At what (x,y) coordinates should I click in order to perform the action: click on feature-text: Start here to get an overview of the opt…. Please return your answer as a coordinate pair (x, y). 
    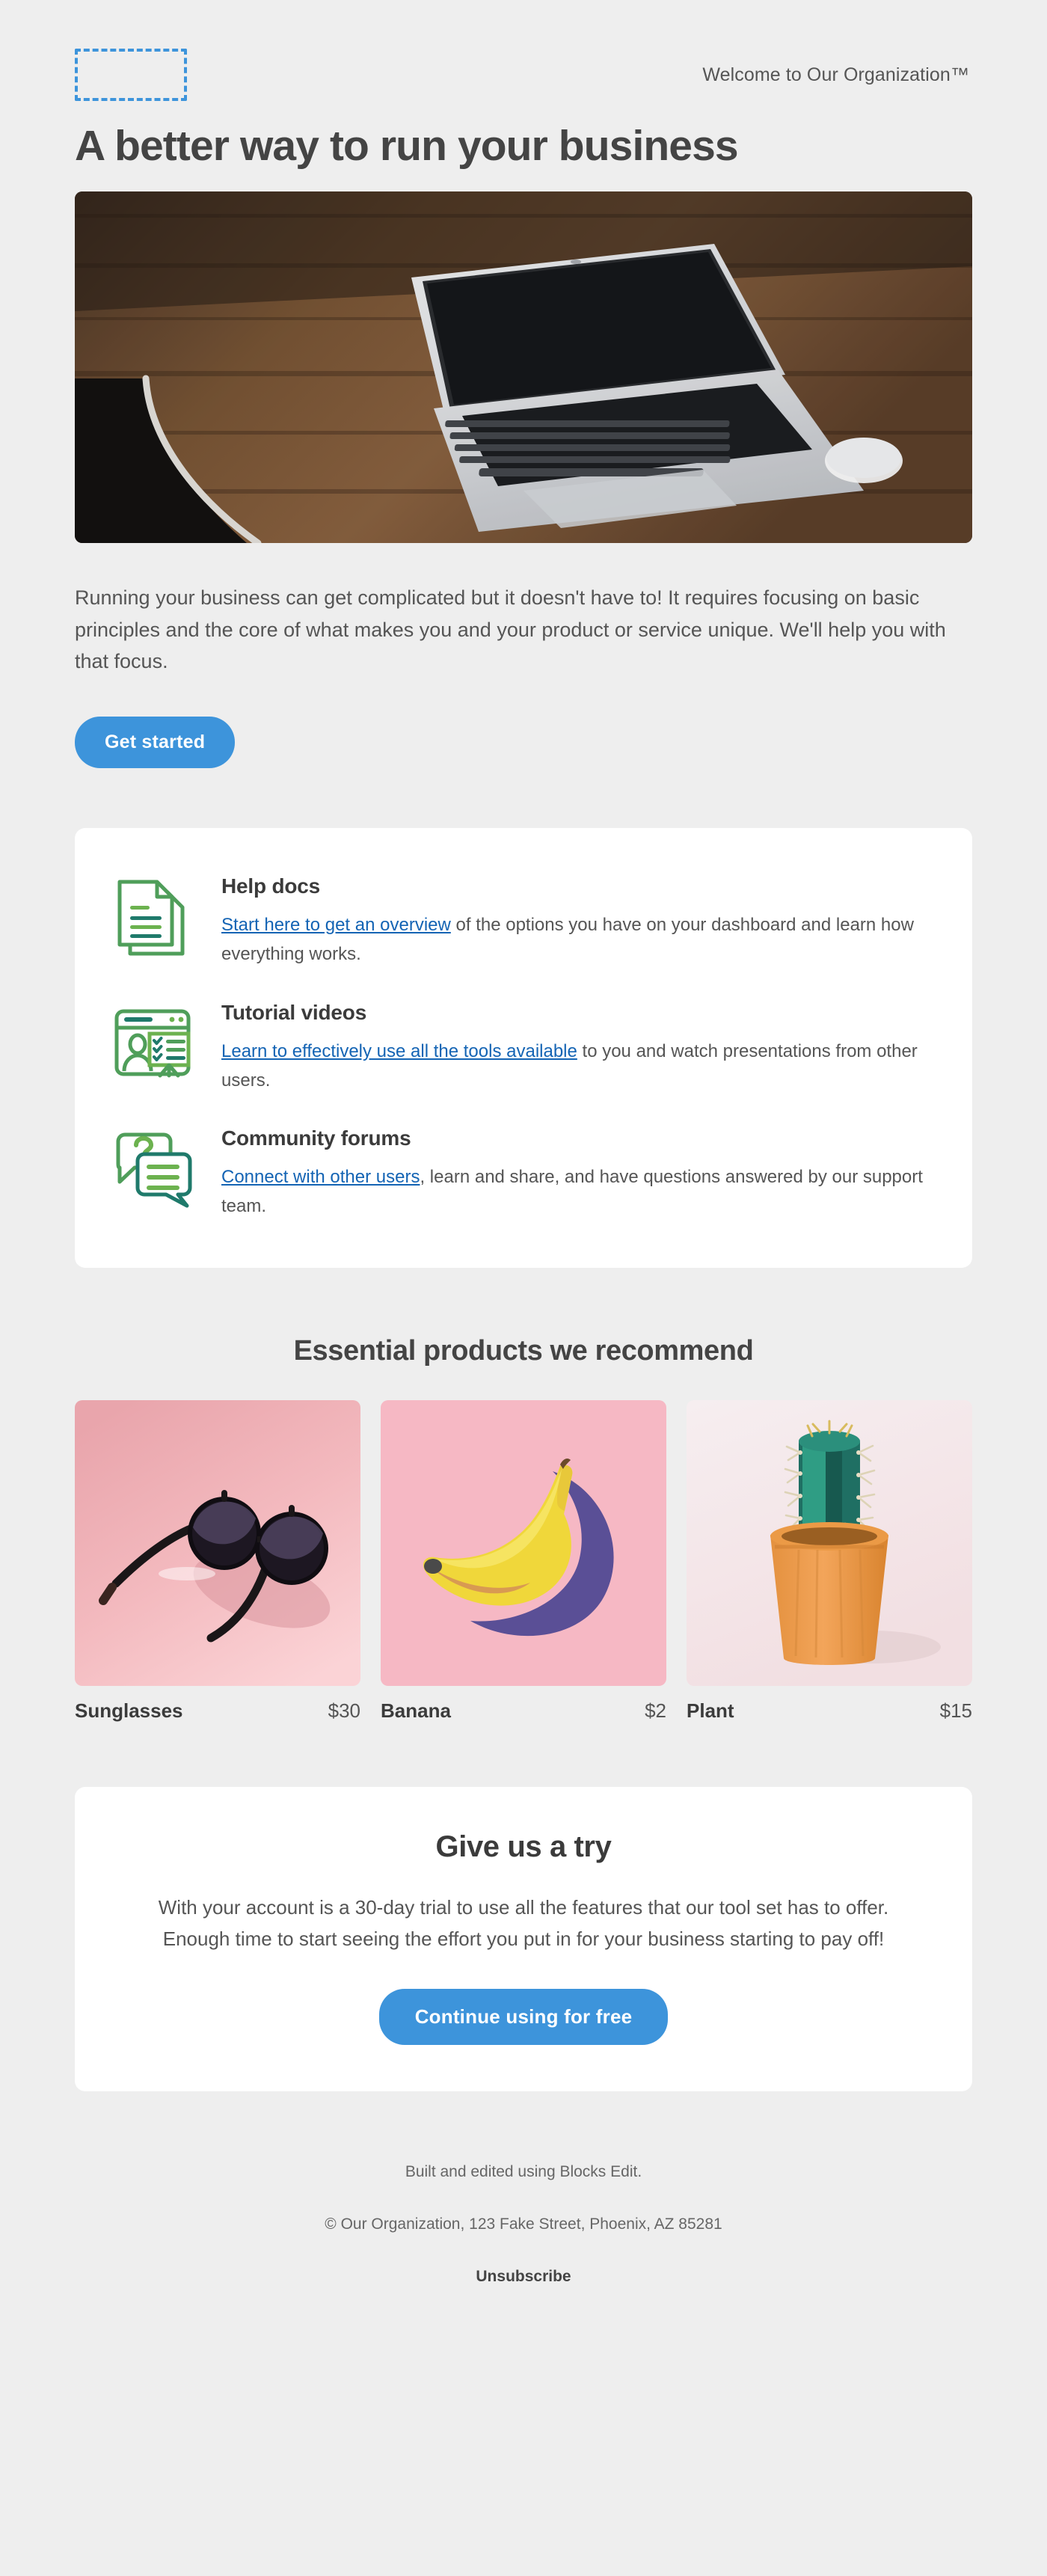
    Looking at the image, I should click on (579, 940).